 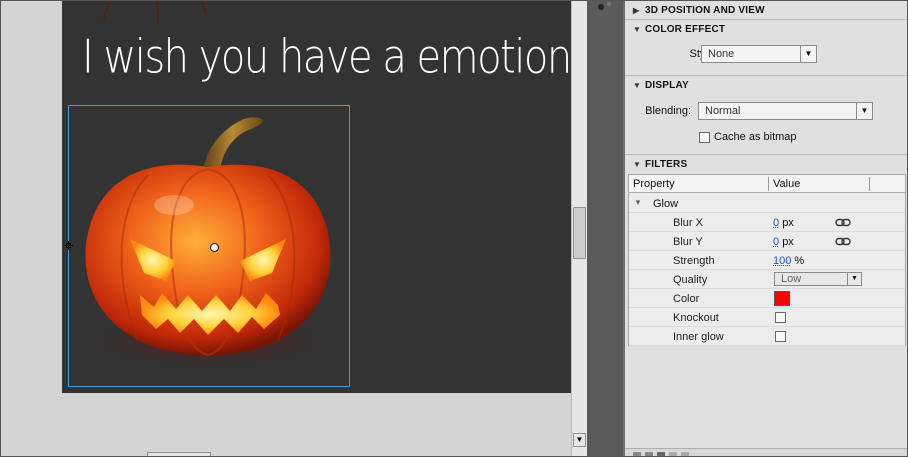 I want to click on blur-x-label: Blur X, so click(x=688, y=223).